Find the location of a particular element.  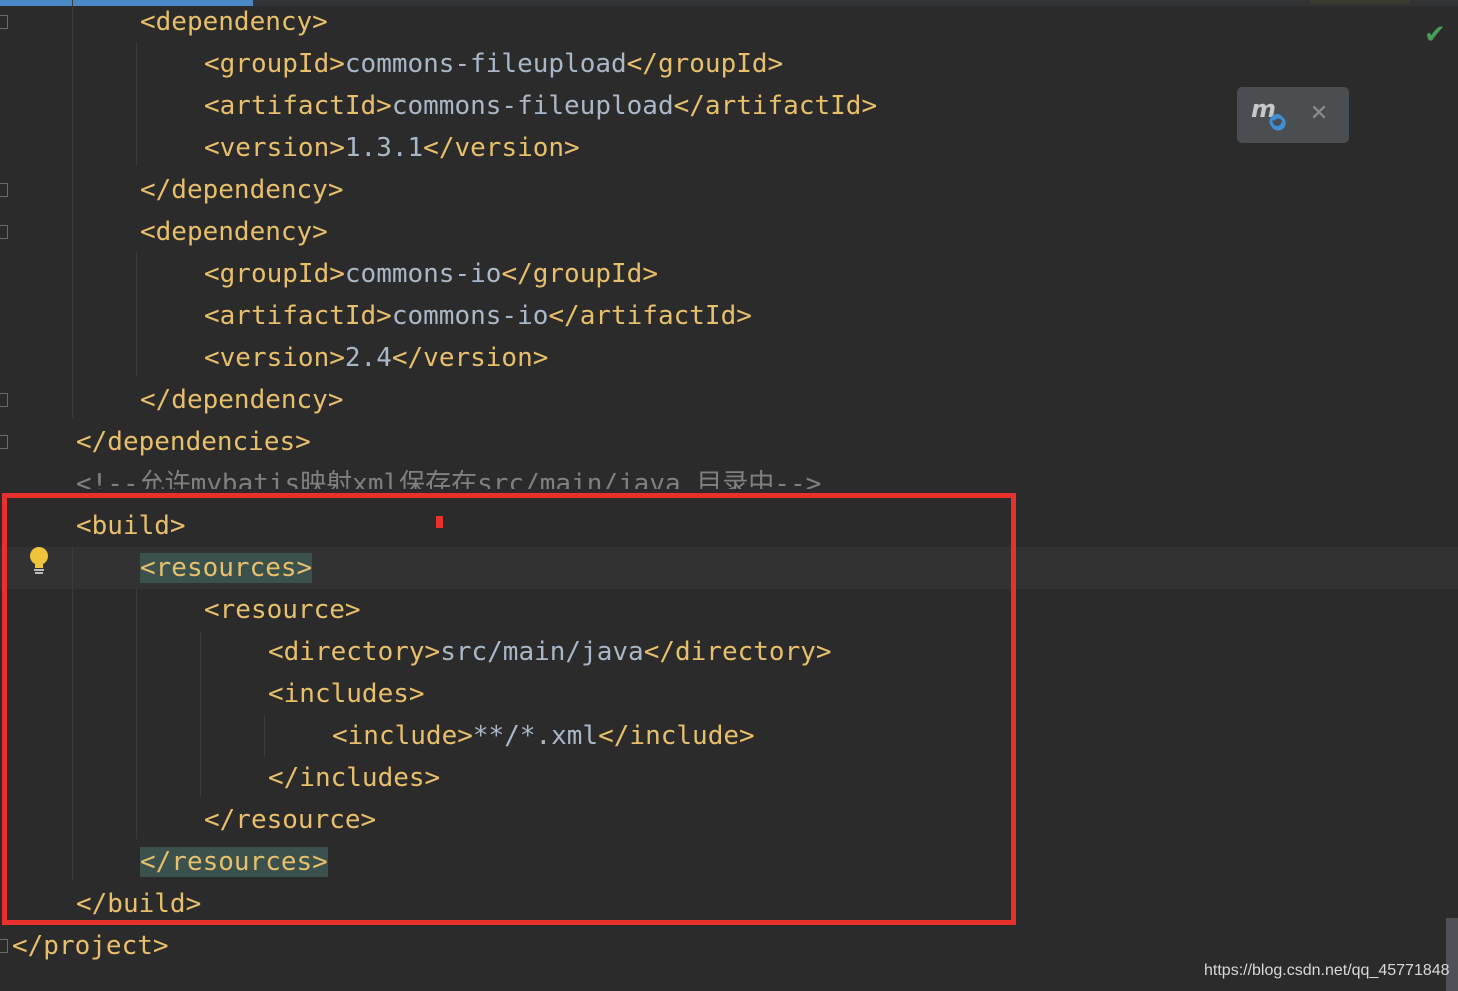

xml-value-token: 2.4 is located at coordinates (368, 358).